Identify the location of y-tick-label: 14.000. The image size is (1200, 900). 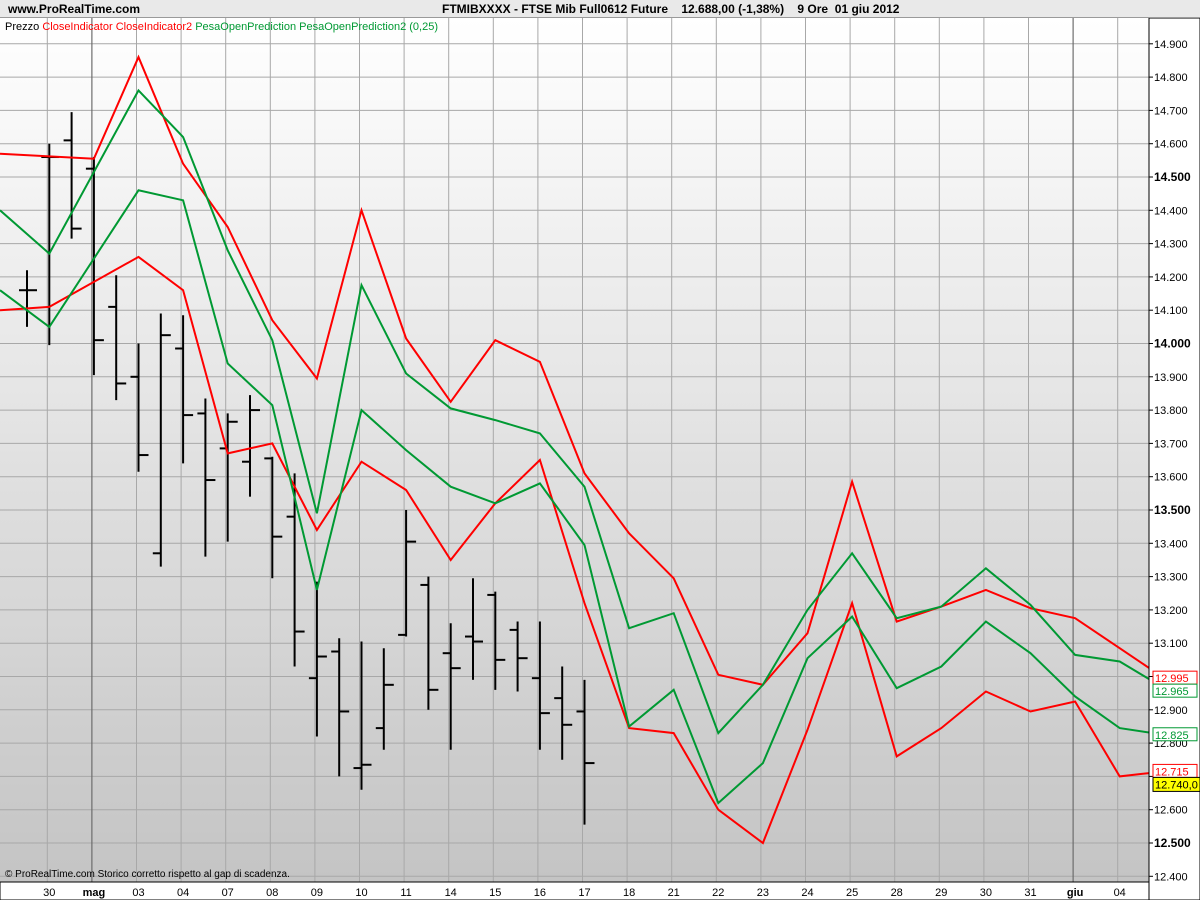
(1172, 344).